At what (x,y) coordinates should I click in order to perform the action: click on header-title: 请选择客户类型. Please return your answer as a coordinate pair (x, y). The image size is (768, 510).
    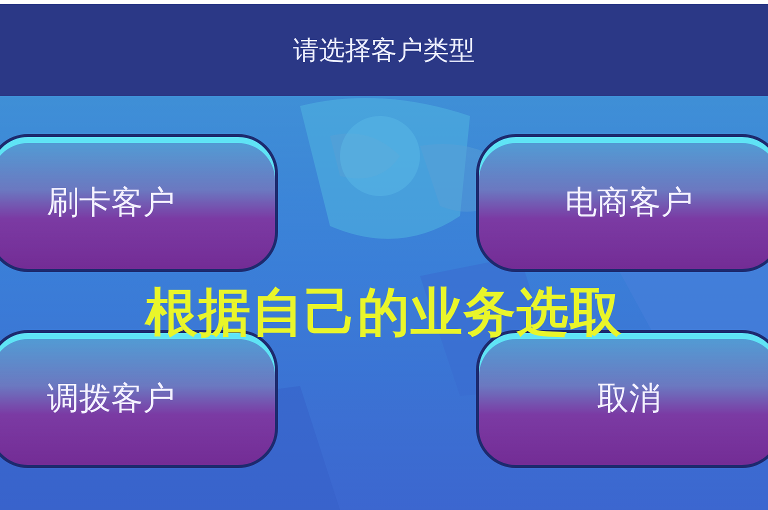
    Looking at the image, I should click on (384, 51).